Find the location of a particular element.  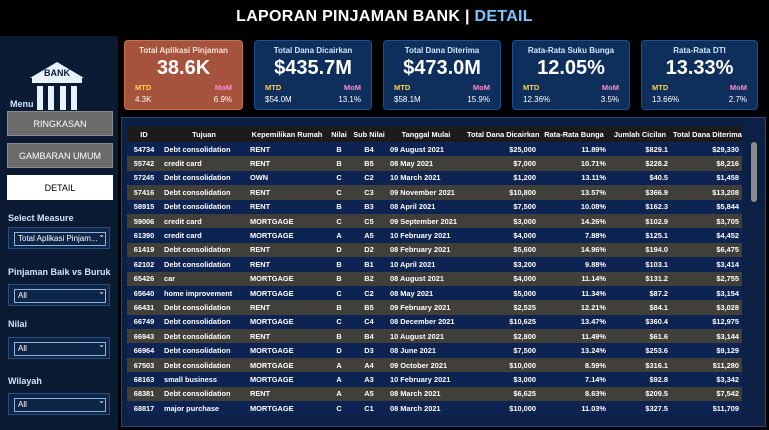

table-cell: C3 is located at coordinates (369, 192).